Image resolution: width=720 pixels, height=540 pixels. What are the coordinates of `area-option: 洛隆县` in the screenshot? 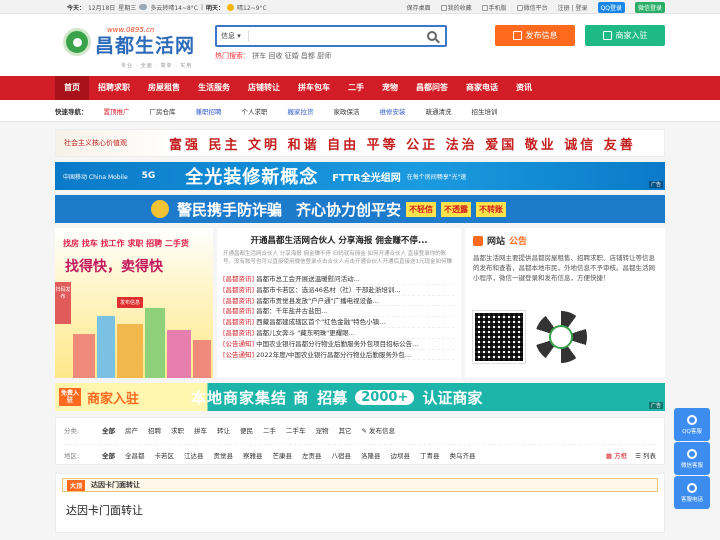 It's located at (371, 455).